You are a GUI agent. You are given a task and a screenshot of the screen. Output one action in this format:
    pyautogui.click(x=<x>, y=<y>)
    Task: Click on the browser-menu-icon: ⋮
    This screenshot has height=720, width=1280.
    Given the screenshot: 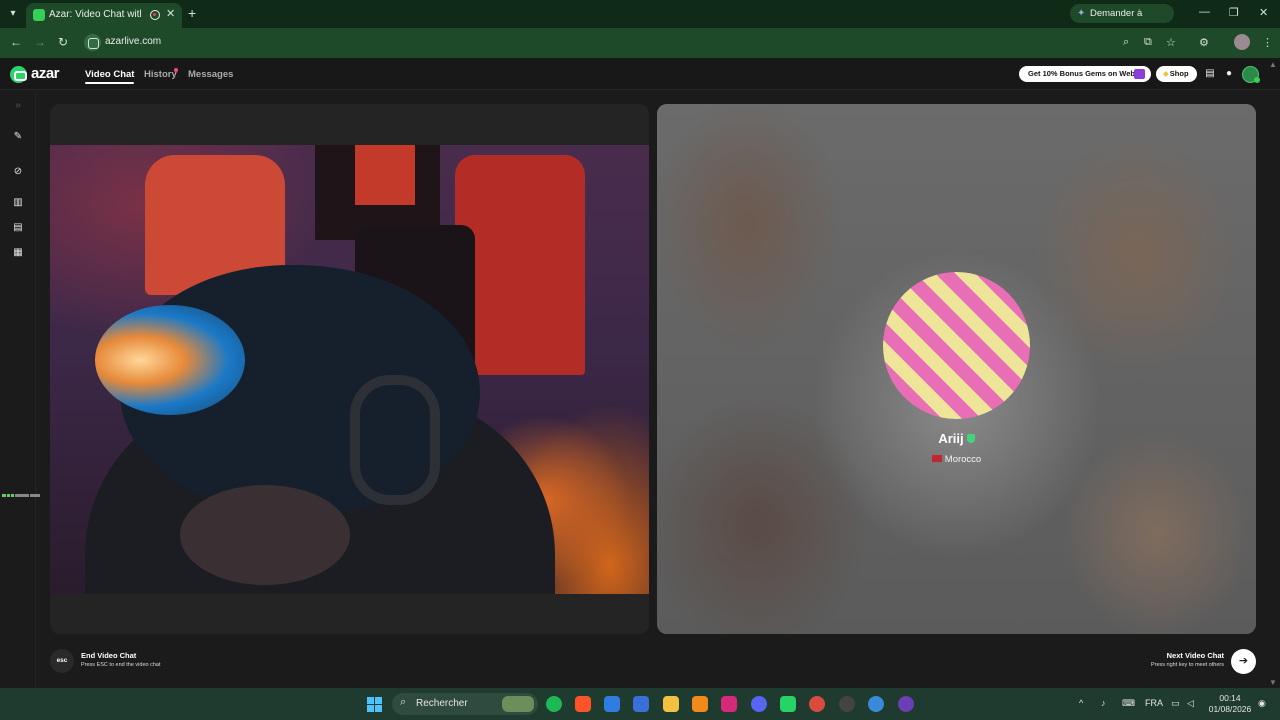 What is the action you would take?
    pyautogui.click(x=1267, y=42)
    